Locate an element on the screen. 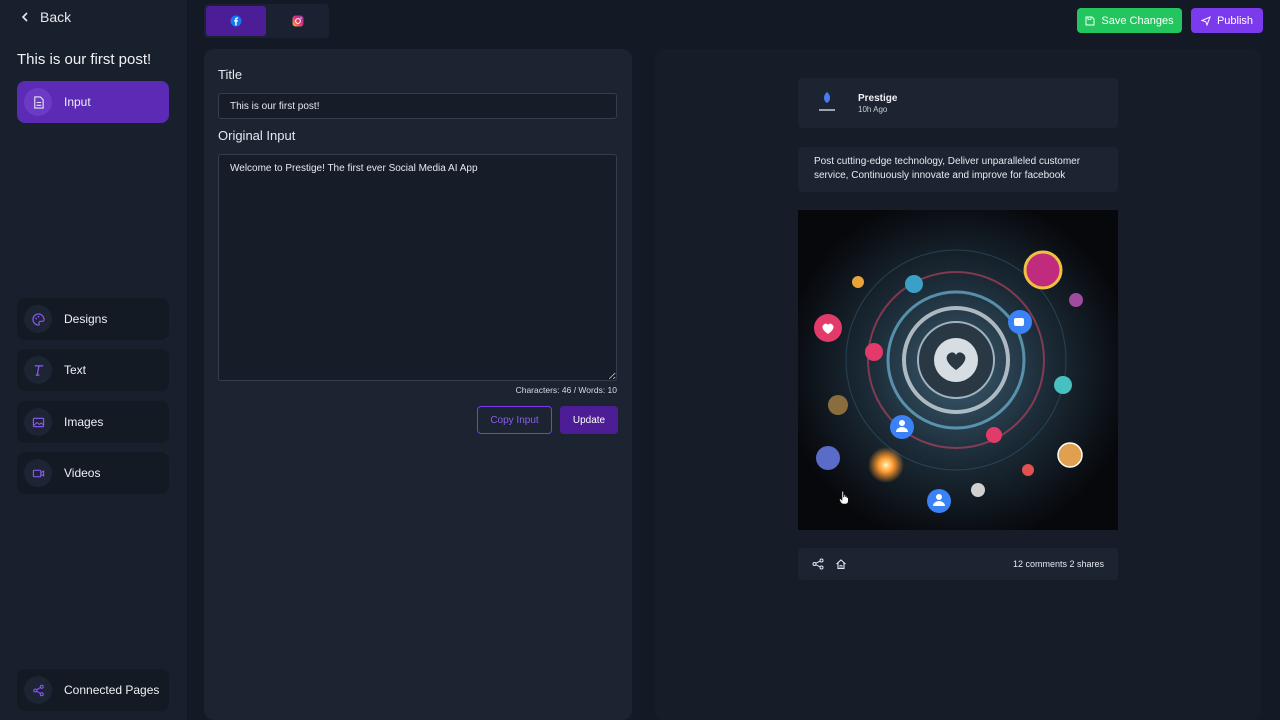 This screenshot has height=720, width=1280. save-icon is located at coordinates (1090, 20).